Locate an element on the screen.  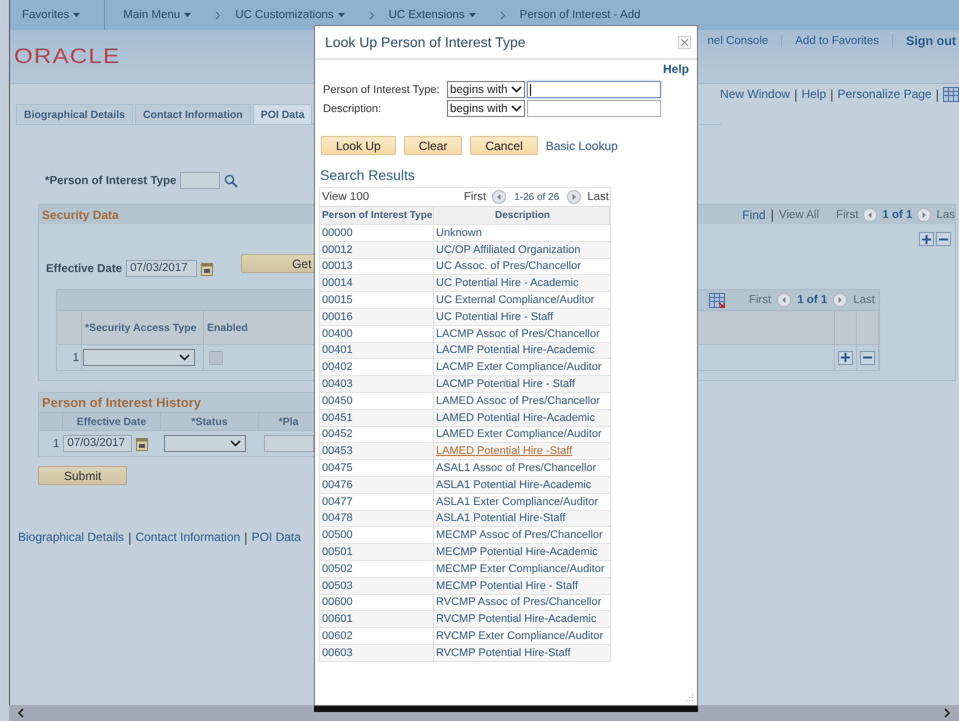
scroll-right-icon is located at coordinates (947, 713).